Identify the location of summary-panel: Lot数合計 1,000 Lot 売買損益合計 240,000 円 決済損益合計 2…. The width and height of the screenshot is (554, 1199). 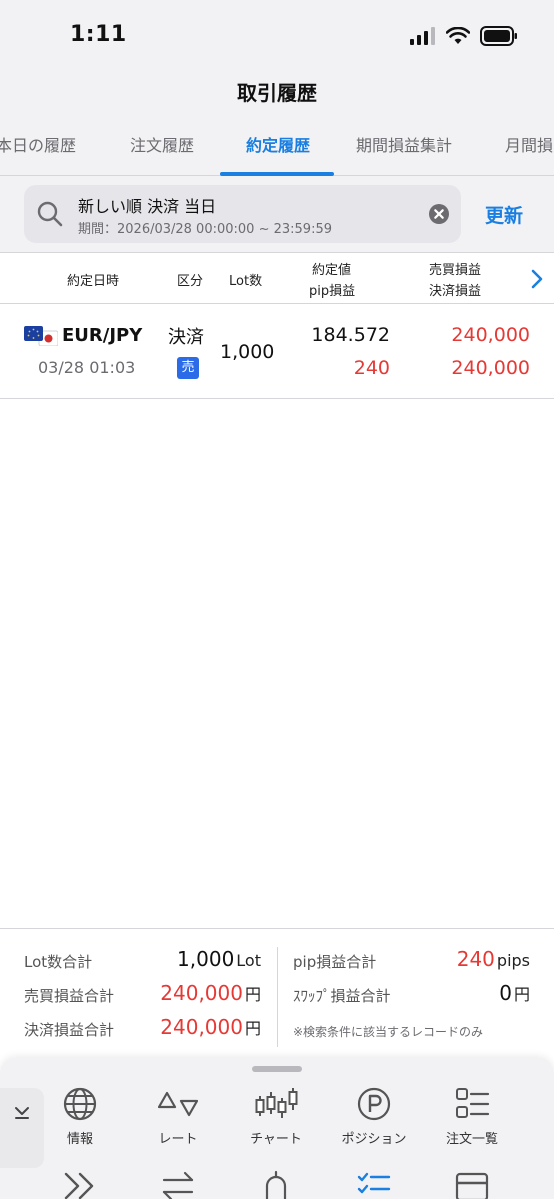
(277, 993).